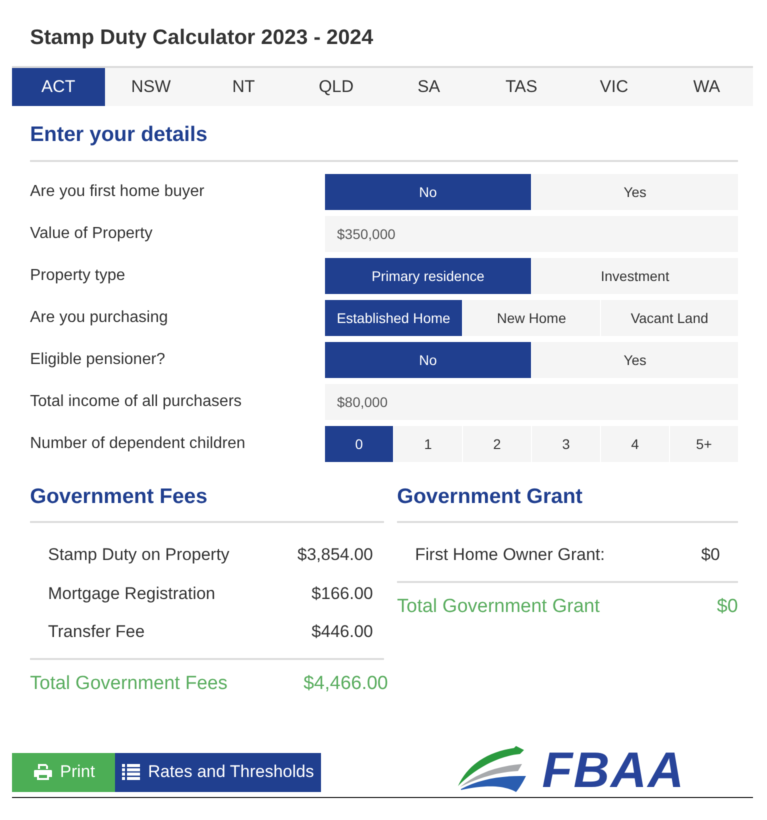 The height and width of the screenshot is (820, 767). What do you see at coordinates (497, 444) in the screenshot?
I see `option-button: 2` at bounding box center [497, 444].